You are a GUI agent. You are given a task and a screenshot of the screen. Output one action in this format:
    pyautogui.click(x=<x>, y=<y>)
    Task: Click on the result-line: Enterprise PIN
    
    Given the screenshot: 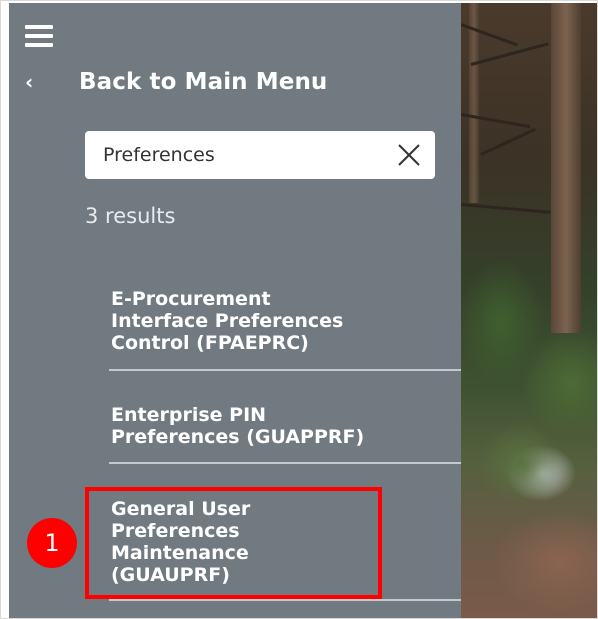 What is the action you would take?
    pyautogui.click(x=189, y=415)
    